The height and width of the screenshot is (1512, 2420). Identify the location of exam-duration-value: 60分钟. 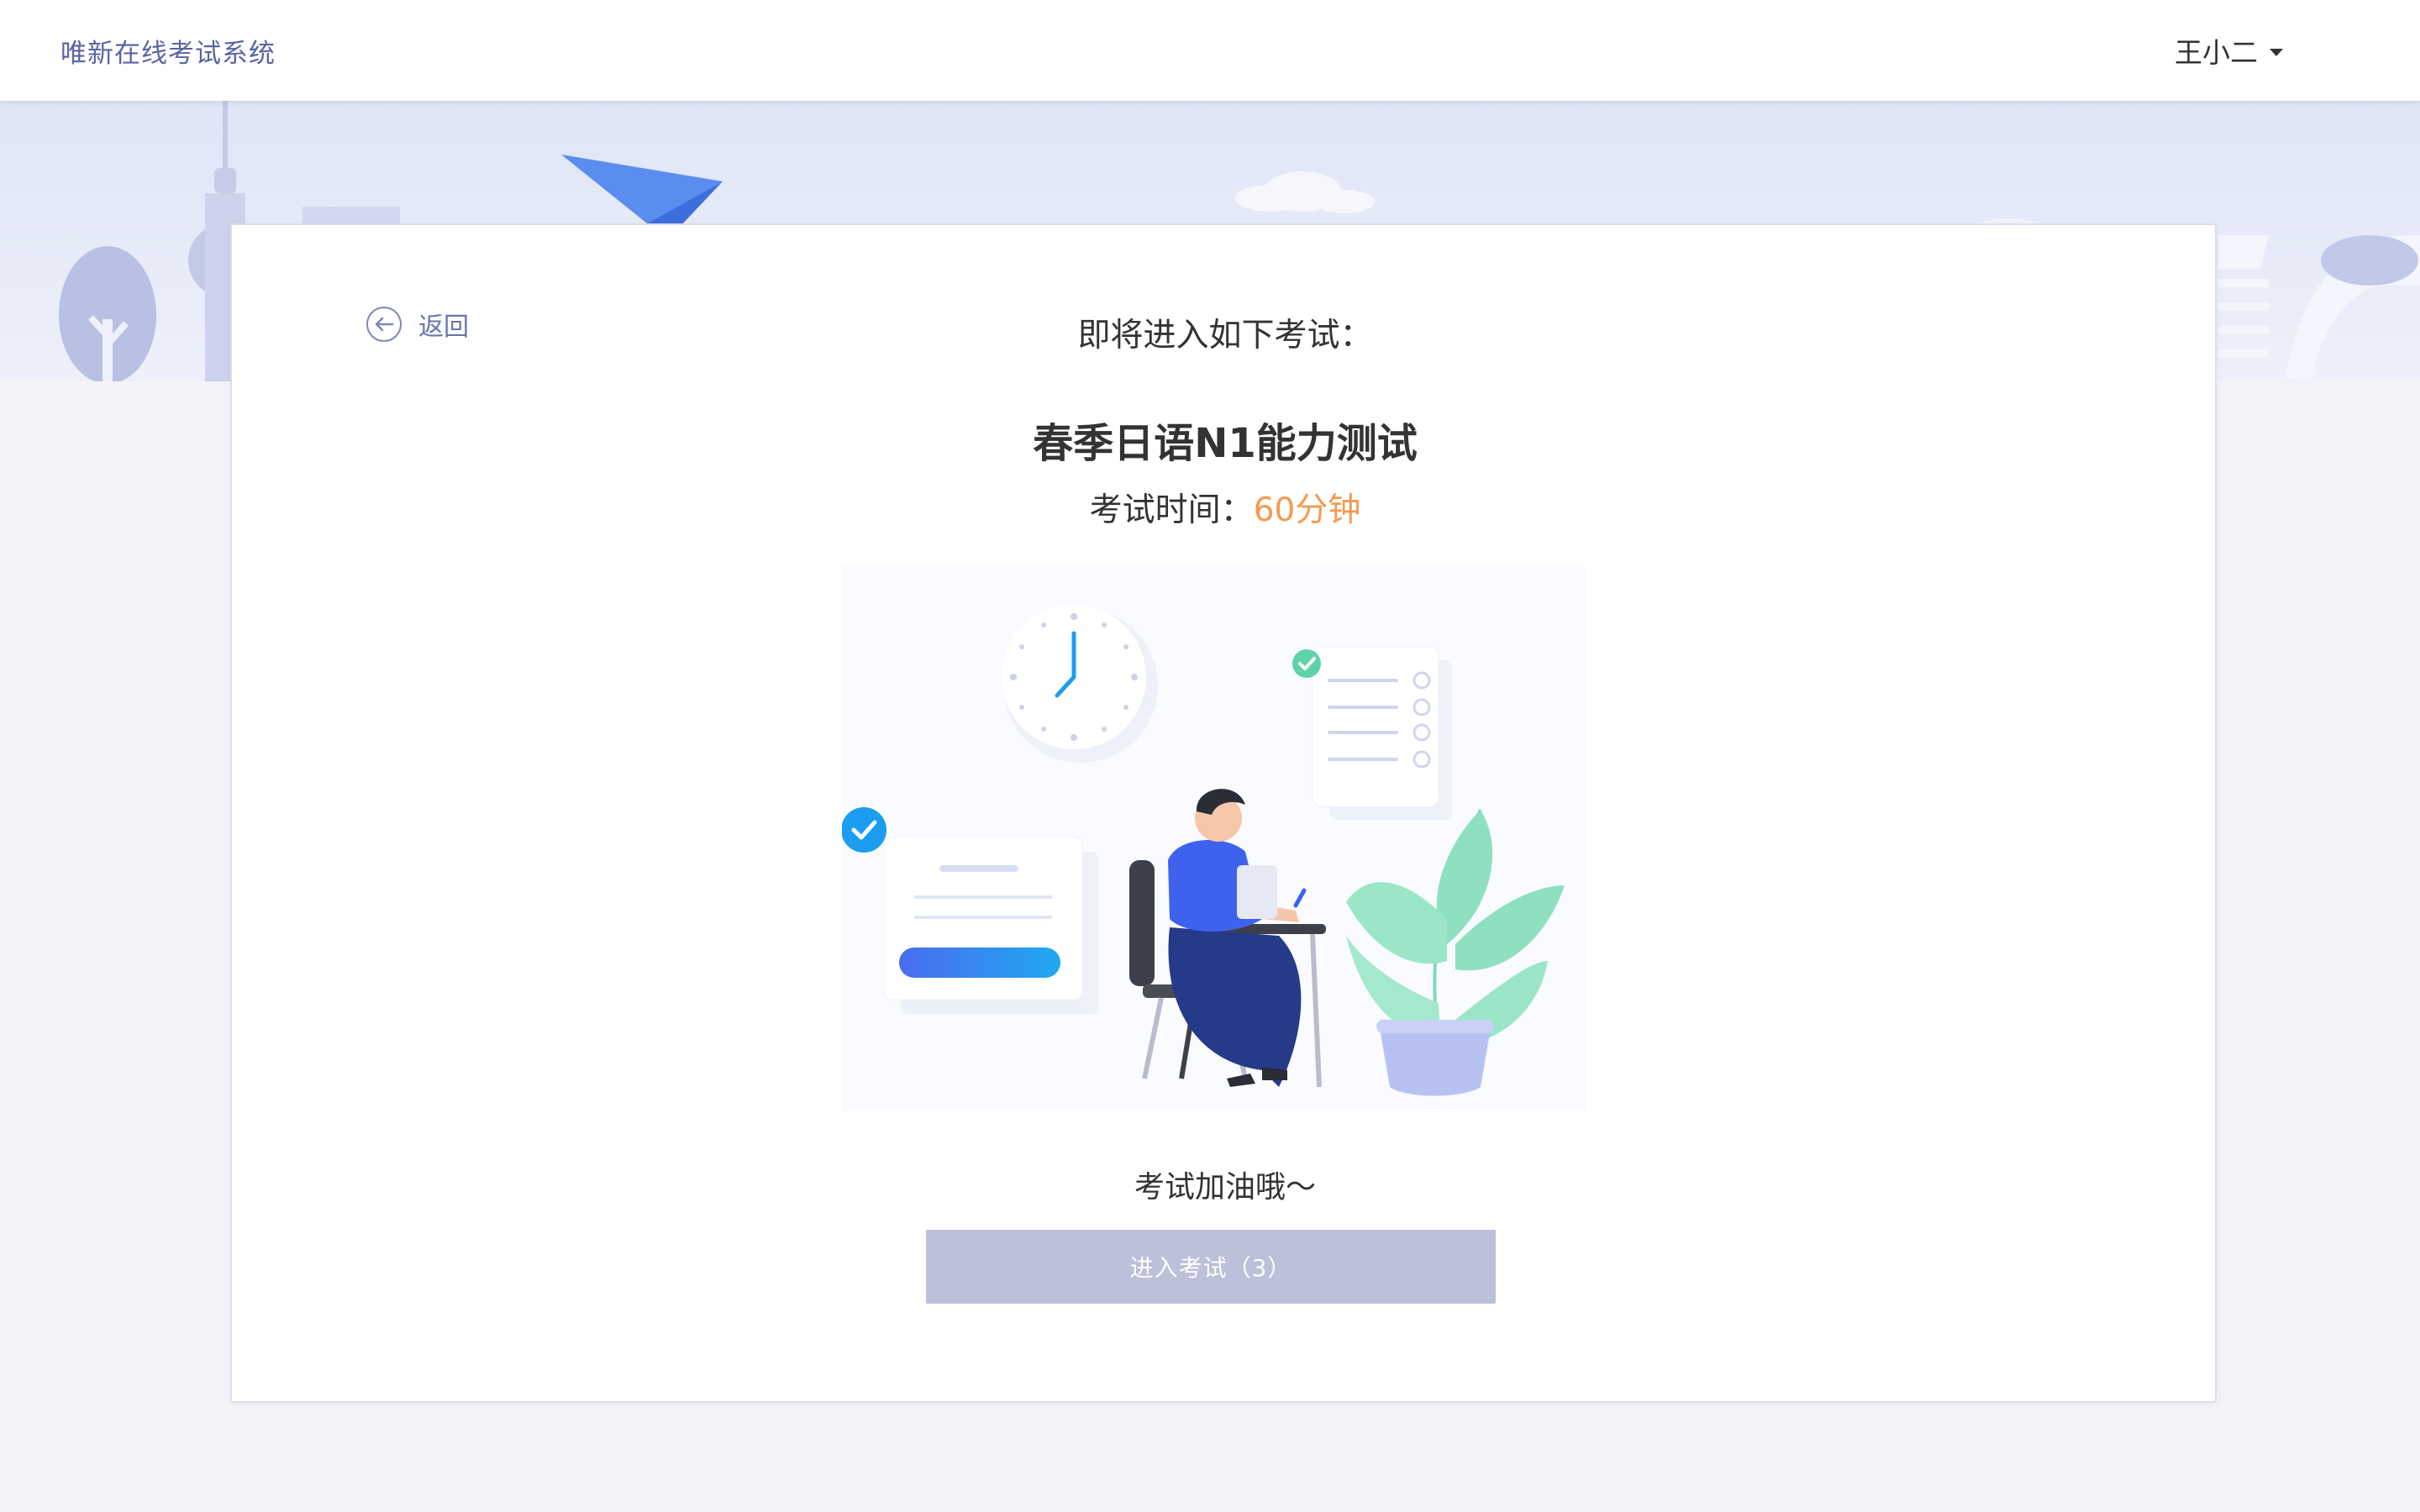
(1307, 510).